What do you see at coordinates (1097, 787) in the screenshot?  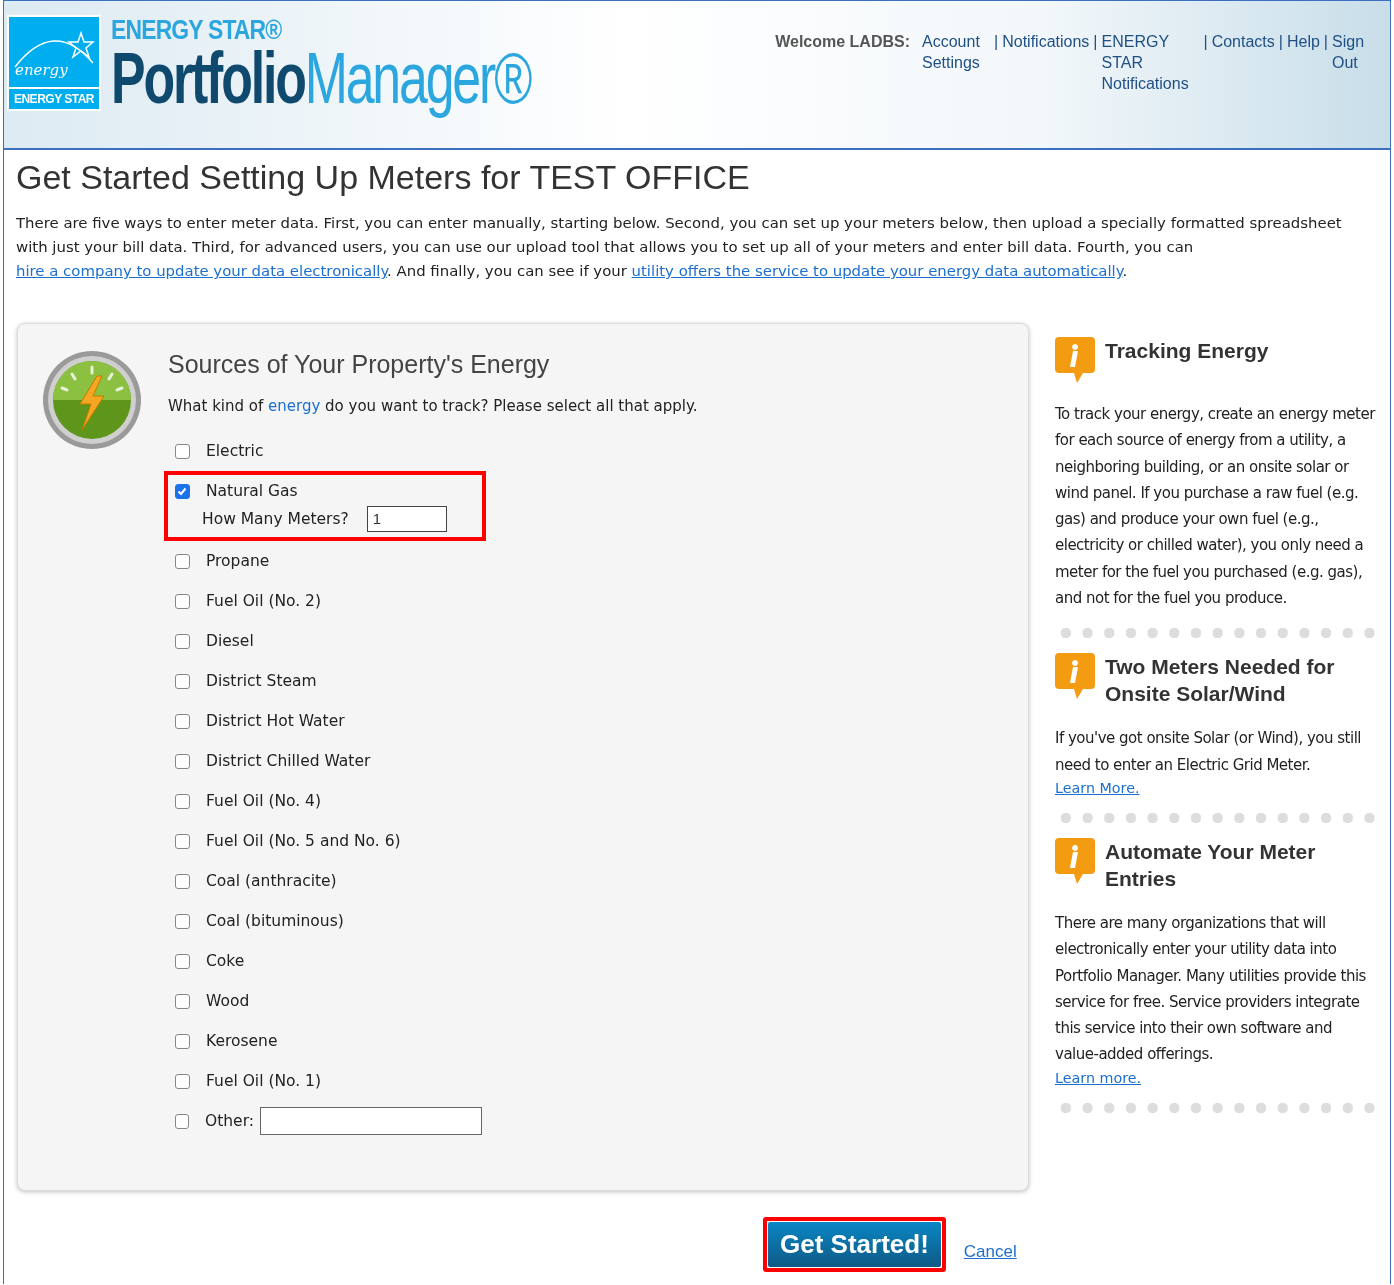 I see `learn-more-link: Learn More.` at bounding box center [1097, 787].